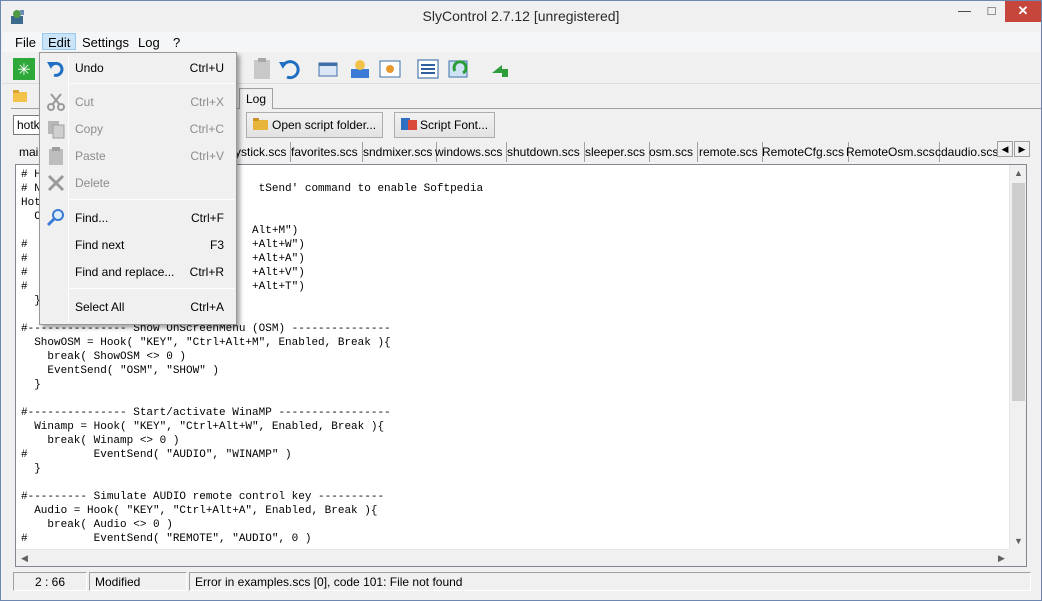 The width and height of the screenshot is (1042, 601). Describe the element at coordinates (964, 11) in the screenshot. I see `minimize-button: —` at that location.